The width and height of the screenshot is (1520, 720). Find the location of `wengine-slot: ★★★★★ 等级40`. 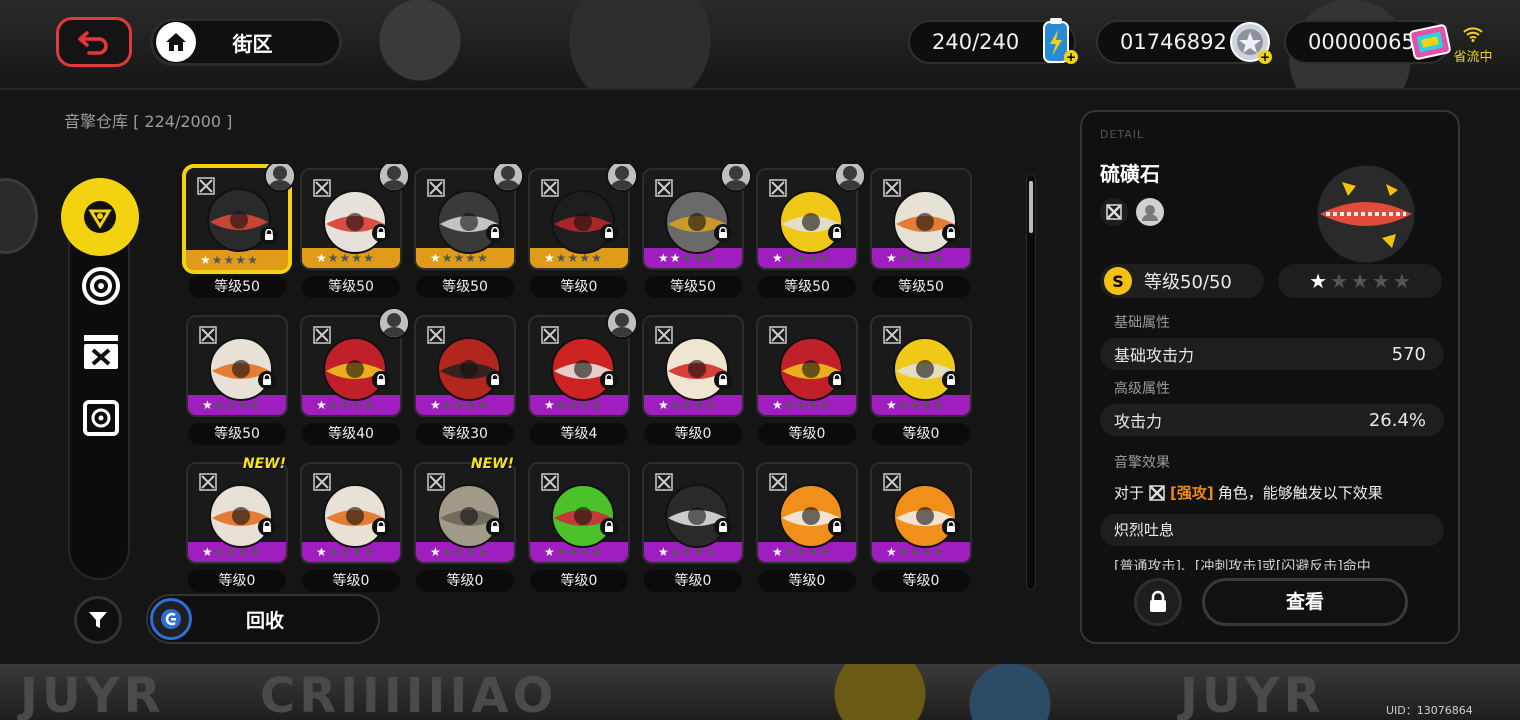

wengine-slot: ★★★★★ 等级40 is located at coordinates (353, 376).